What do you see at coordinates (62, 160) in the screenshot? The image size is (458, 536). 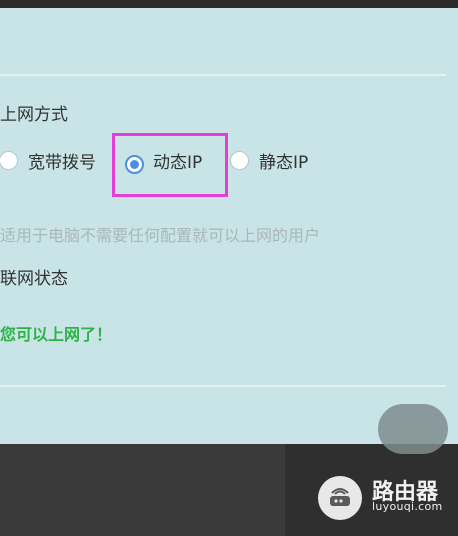 I see `radio-label-broadband-dialup: 宽带拨号` at bounding box center [62, 160].